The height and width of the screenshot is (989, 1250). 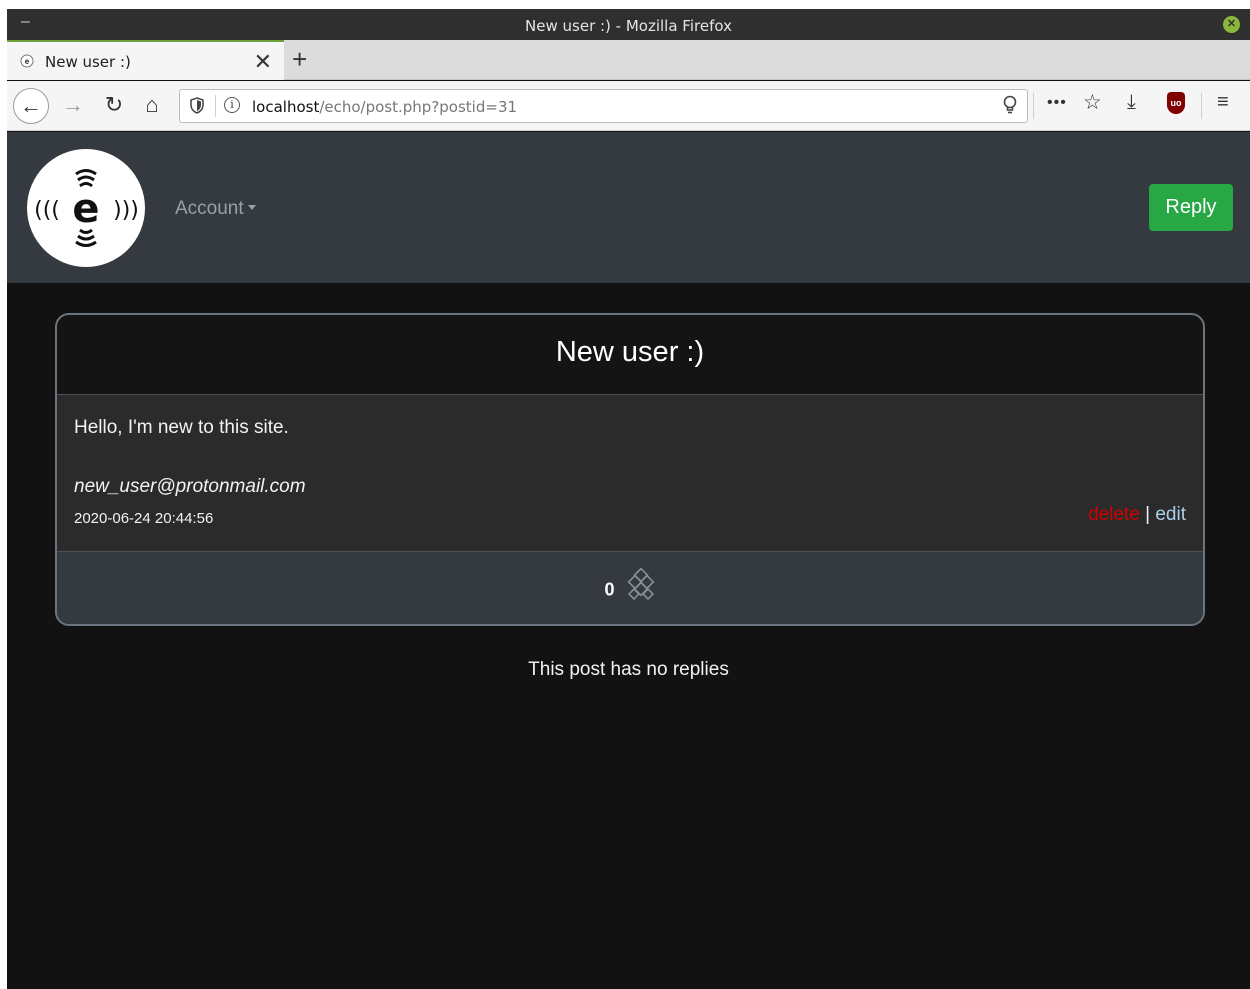 What do you see at coordinates (1131, 102) in the screenshot?
I see `downloads-icon: ⤓` at bounding box center [1131, 102].